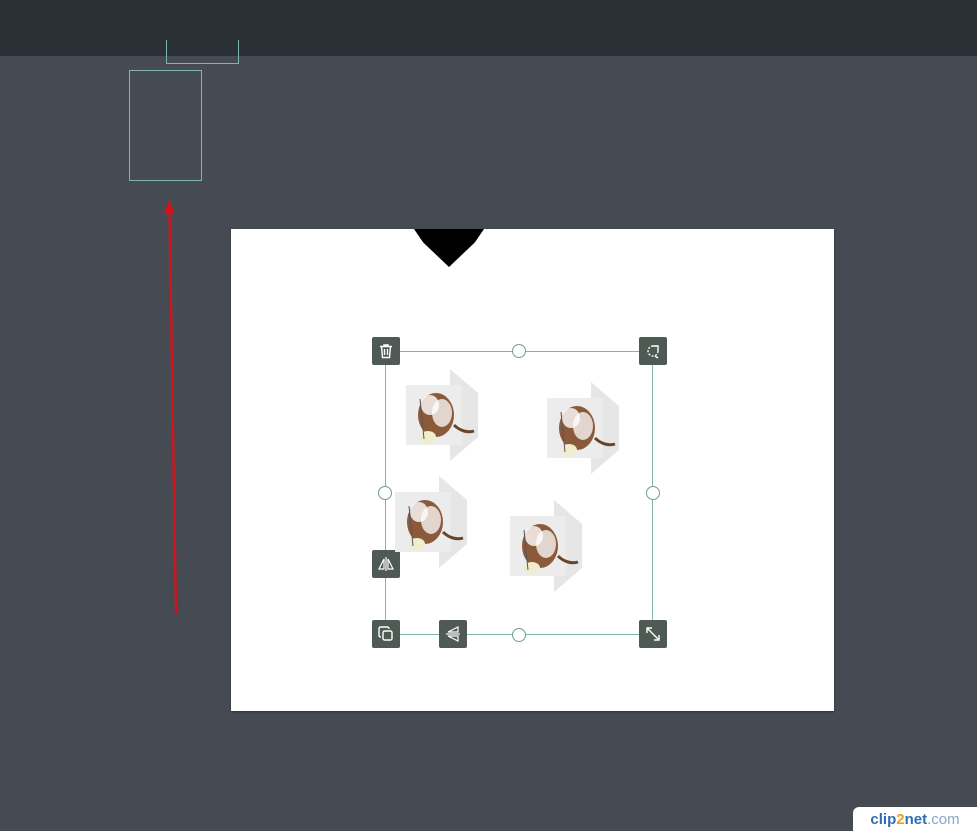 The height and width of the screenshot is (831, 977). I want to click on resize-handle-right, so click(653, 493).